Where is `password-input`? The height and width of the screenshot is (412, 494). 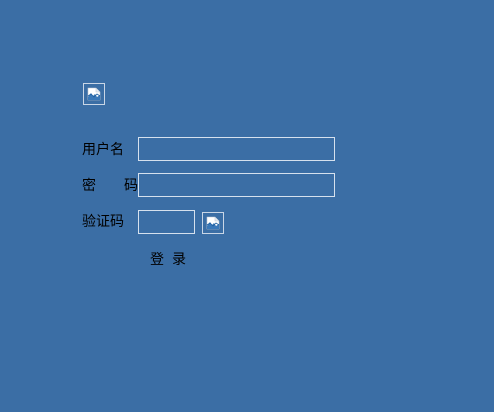 password-input is located at coordinates (236, 185).